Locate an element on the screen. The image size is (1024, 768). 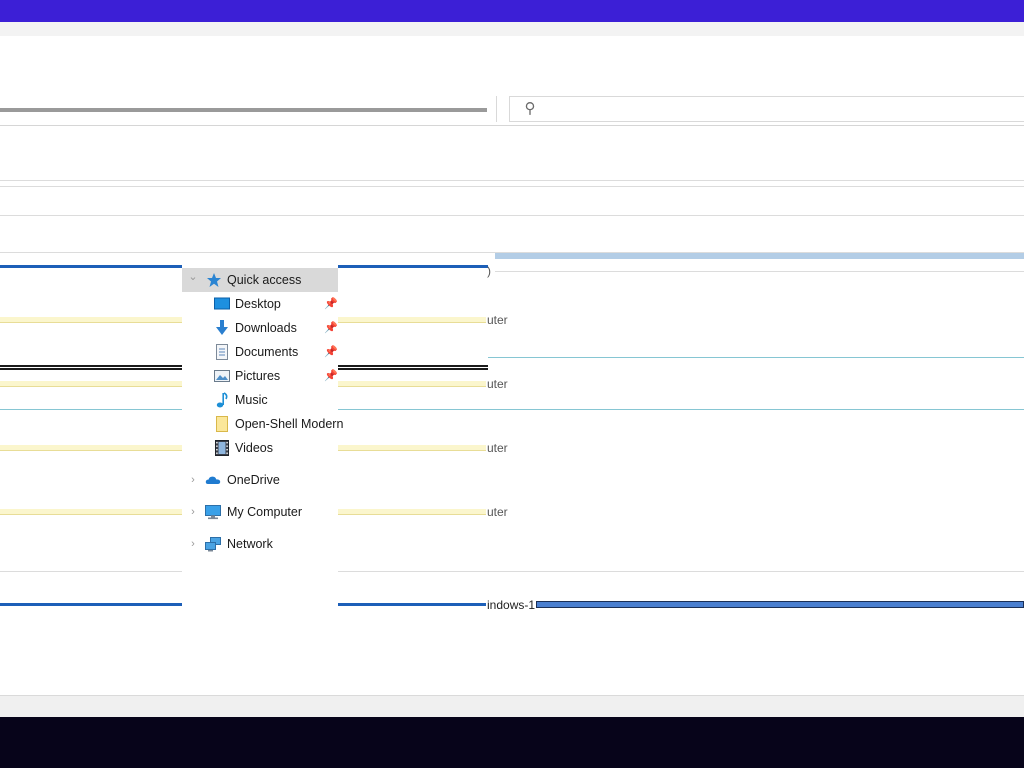
nav-item-videos: Videos is located at coordinates (260, 448).